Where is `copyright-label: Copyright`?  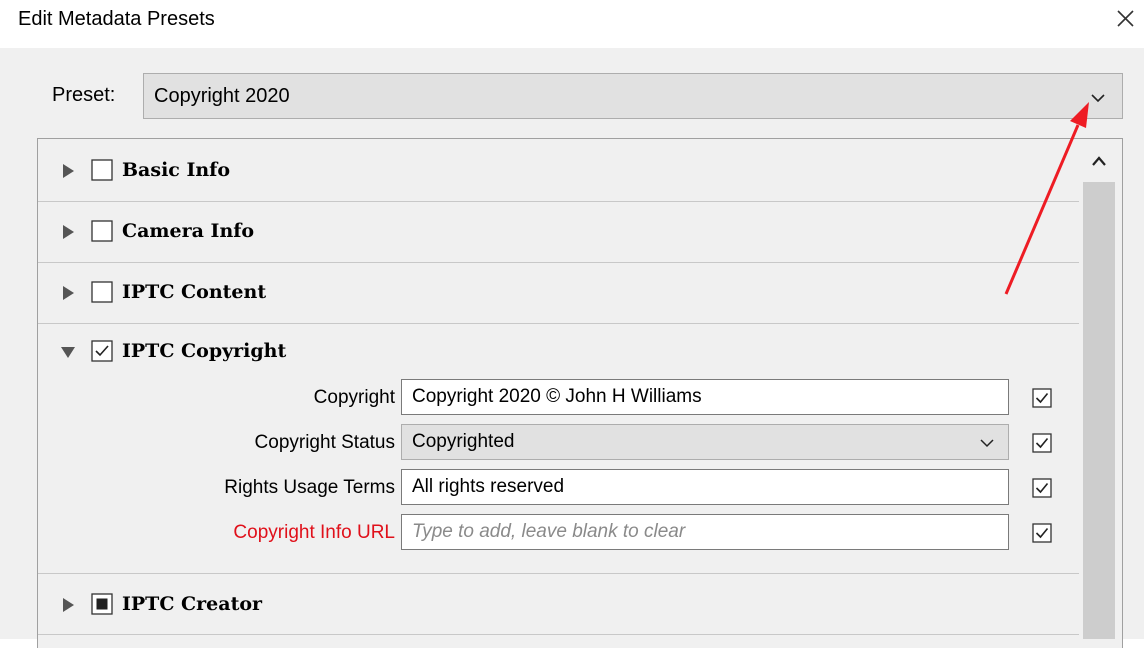 copyright-label: Copyright is located at coordinates (354, 397).